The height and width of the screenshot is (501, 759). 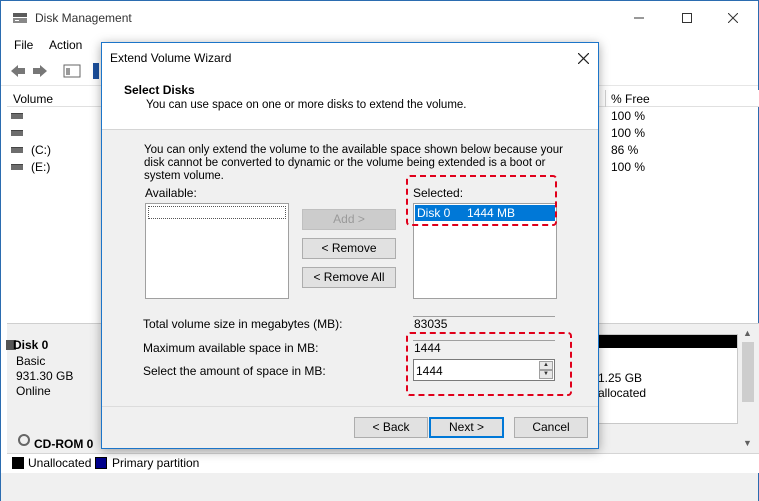 I want to click on forward-arrow-icon, so click(x=40, y=71).